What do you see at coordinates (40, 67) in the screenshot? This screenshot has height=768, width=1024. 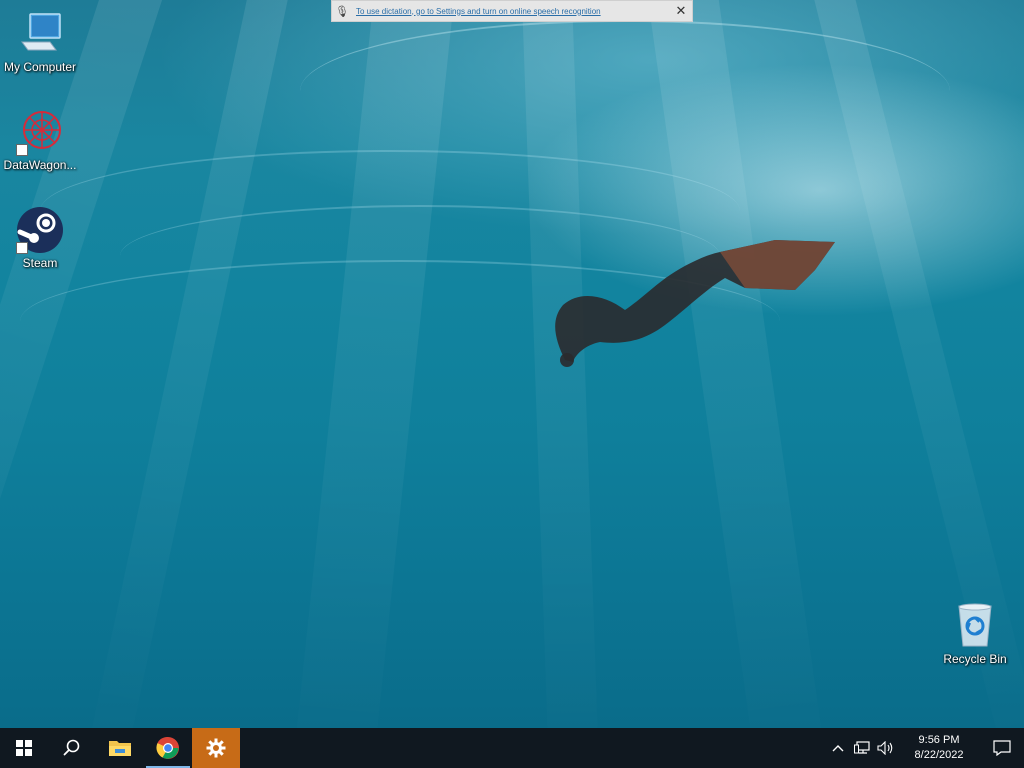 I see `desktop-icon-label: My Computer` at bounding box center [40, 67].